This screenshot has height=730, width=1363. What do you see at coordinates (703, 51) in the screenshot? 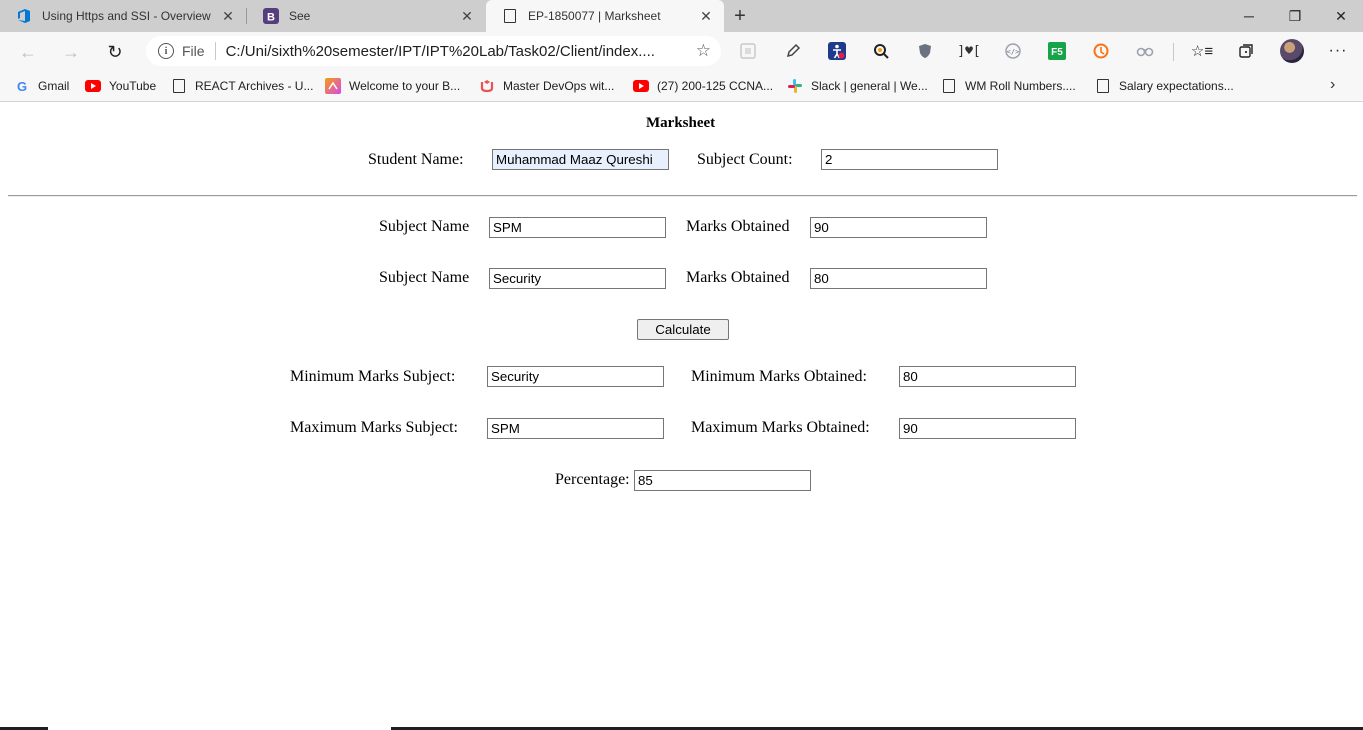
I see `favorite-star-icon: ☆` at bounding box center [703, 51].